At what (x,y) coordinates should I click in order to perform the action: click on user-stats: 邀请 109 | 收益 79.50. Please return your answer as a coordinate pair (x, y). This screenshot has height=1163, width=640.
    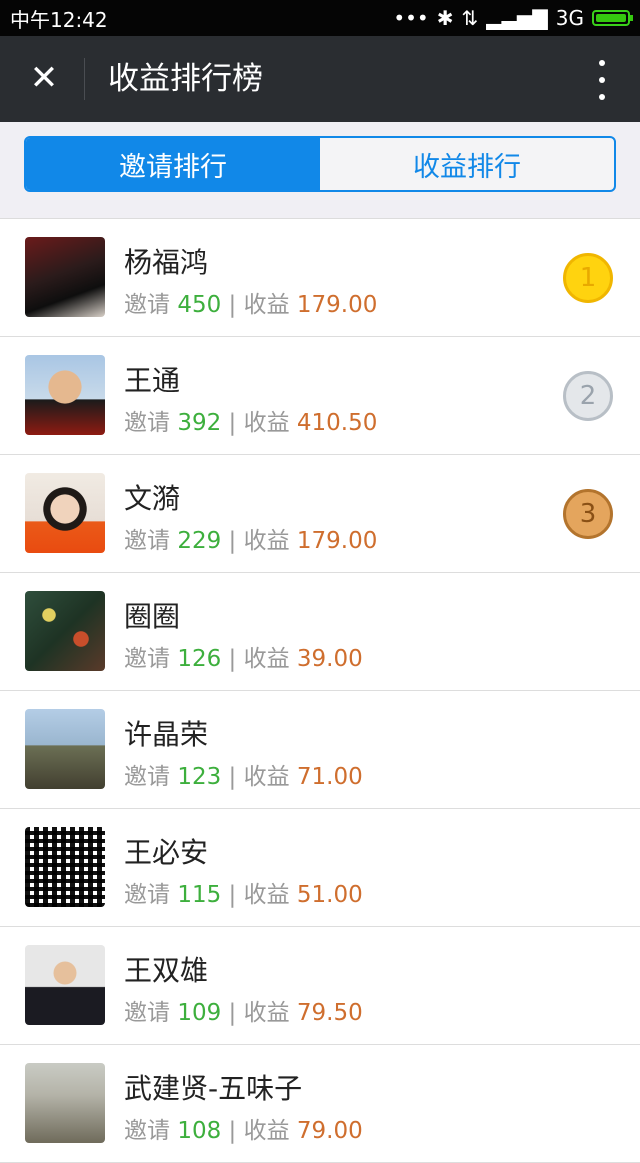
    Looking at the image, I should click on (243, 1010).